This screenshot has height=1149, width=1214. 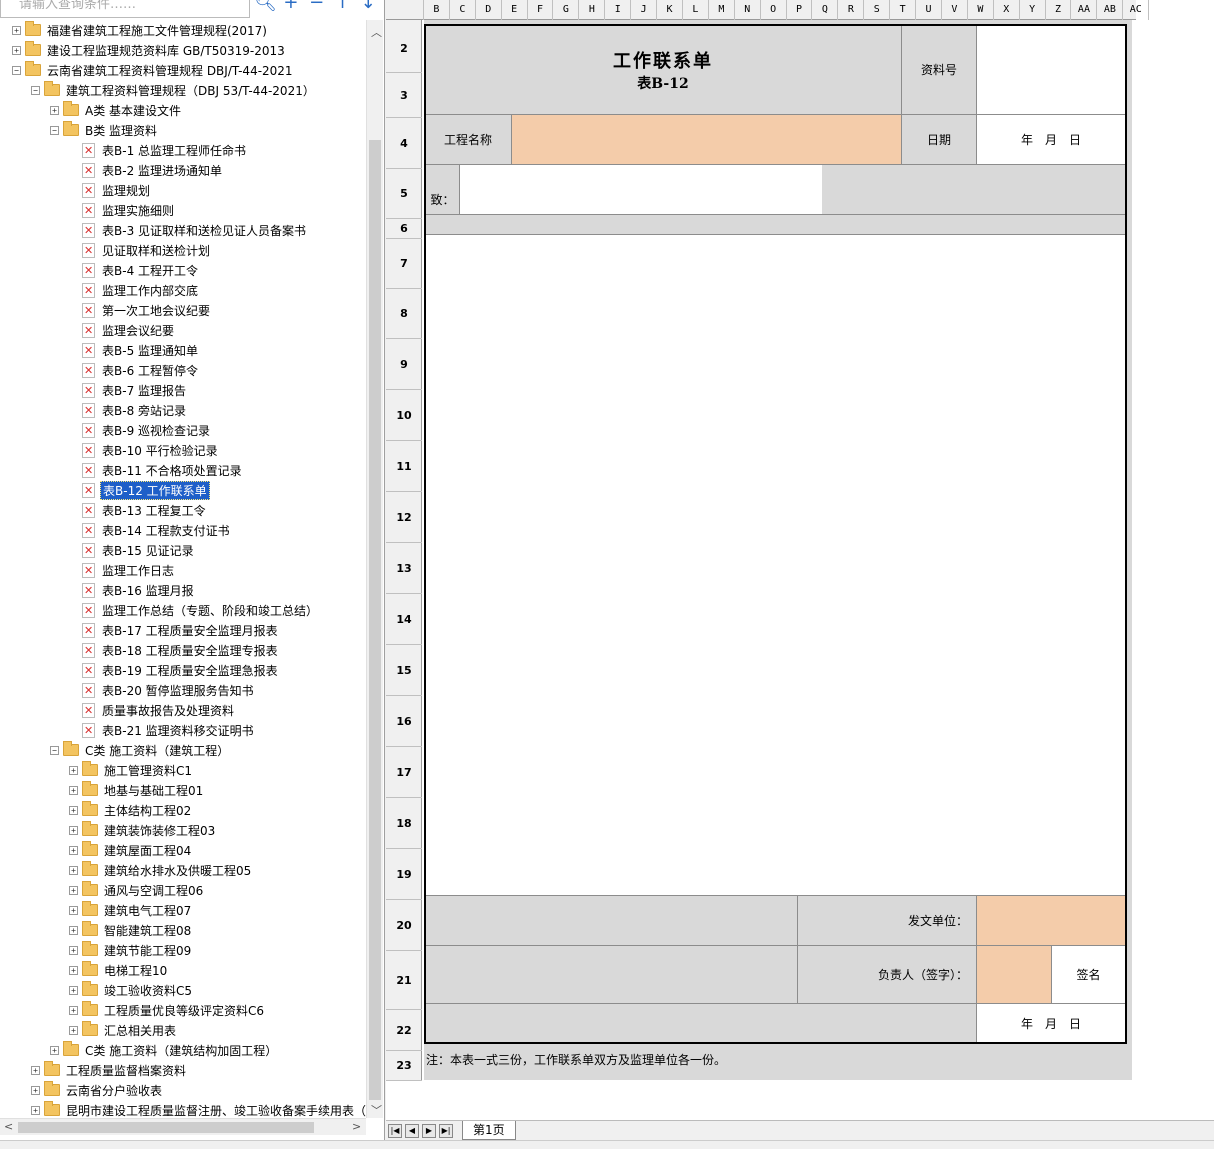 I want to click on column-header: AB, so click(x=1110, y=10).